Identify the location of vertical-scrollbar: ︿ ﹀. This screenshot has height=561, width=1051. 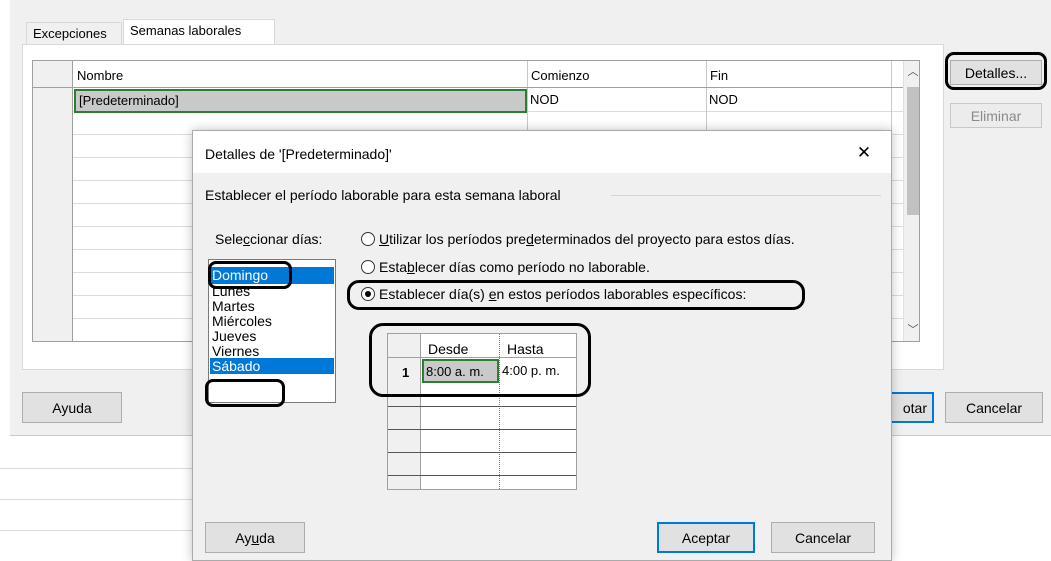
(911, 201).